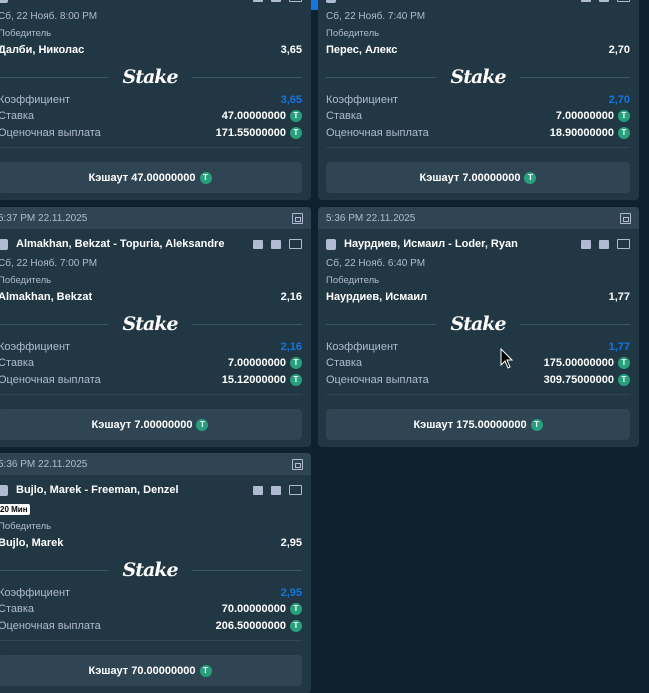 This screenshot has height=693, width=649. Describe the element at coordinates (142, 177) in the screenshot. I see `cashout-label: Кэшаут 47.00000000` at that location.